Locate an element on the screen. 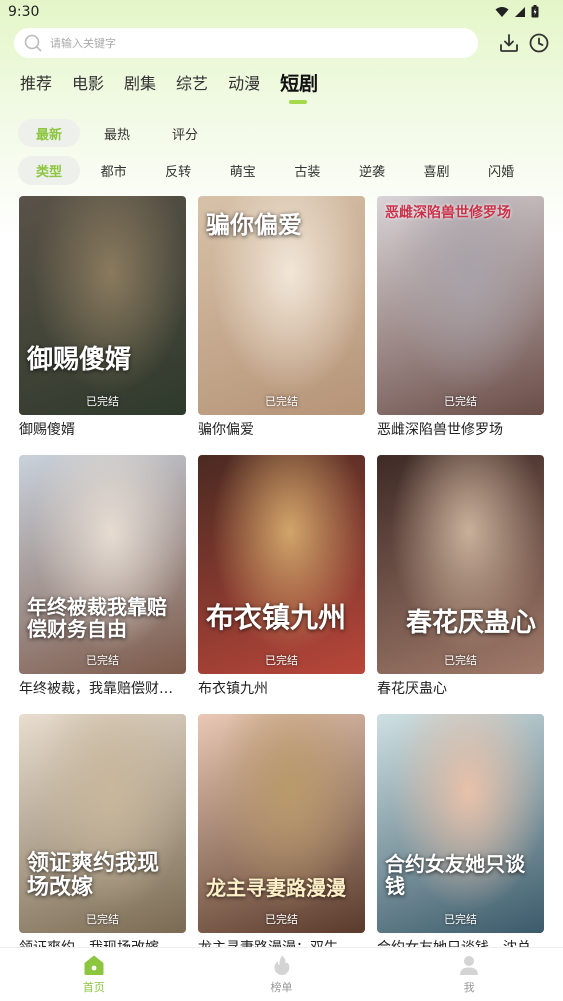 The image size is (563, 1001). poster-image: 龙主寻妻路漫漫 已完结 is located at coordinates (281, 823).